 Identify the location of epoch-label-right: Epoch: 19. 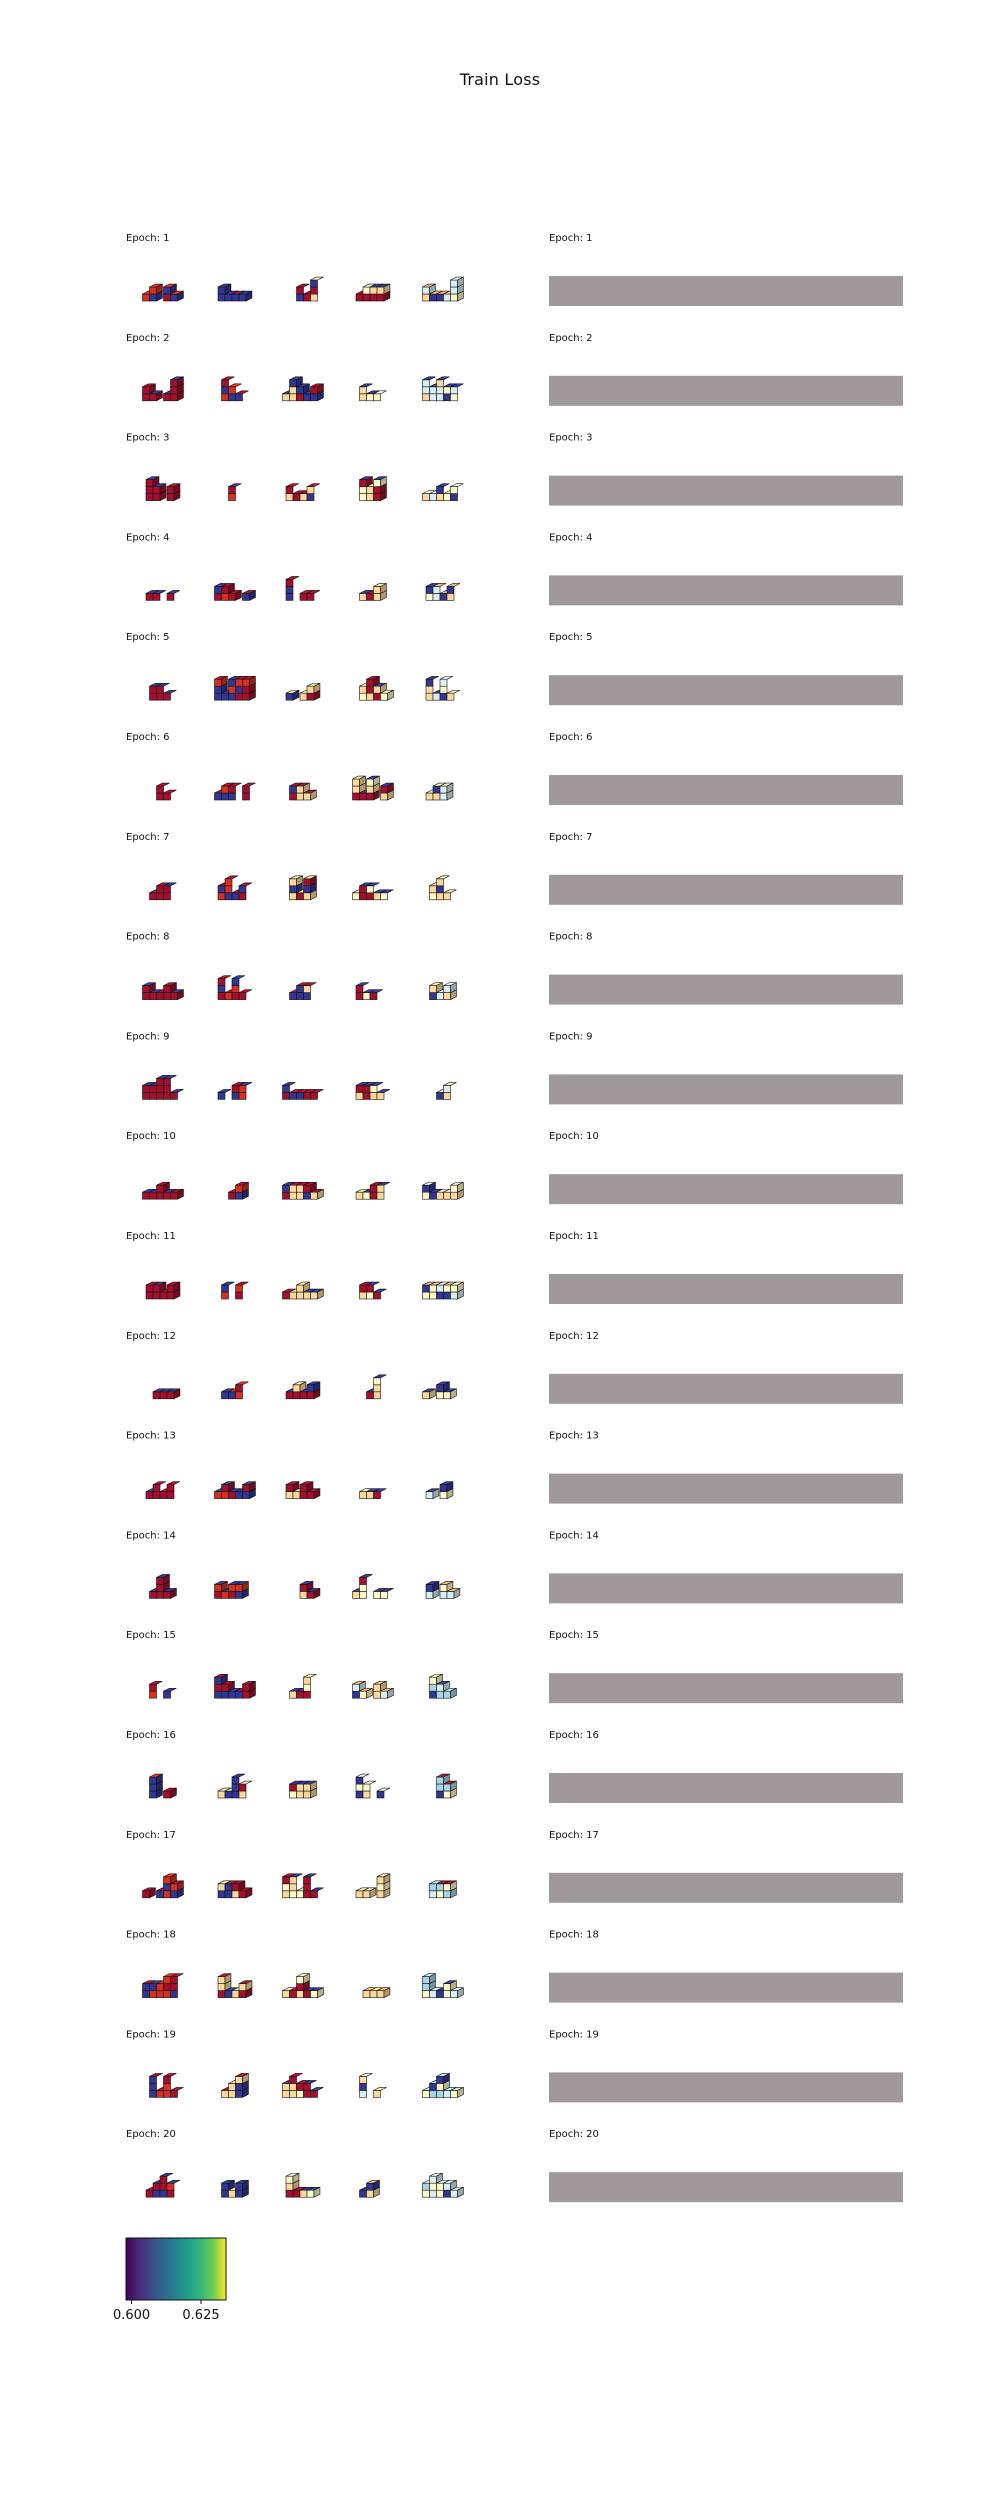
(574, 2034).